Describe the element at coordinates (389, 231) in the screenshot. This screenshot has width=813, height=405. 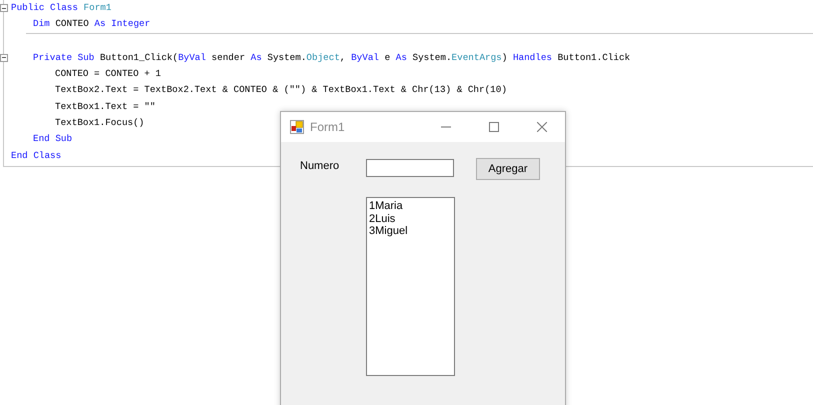
I see `list-item: 3Miguel` at that location.